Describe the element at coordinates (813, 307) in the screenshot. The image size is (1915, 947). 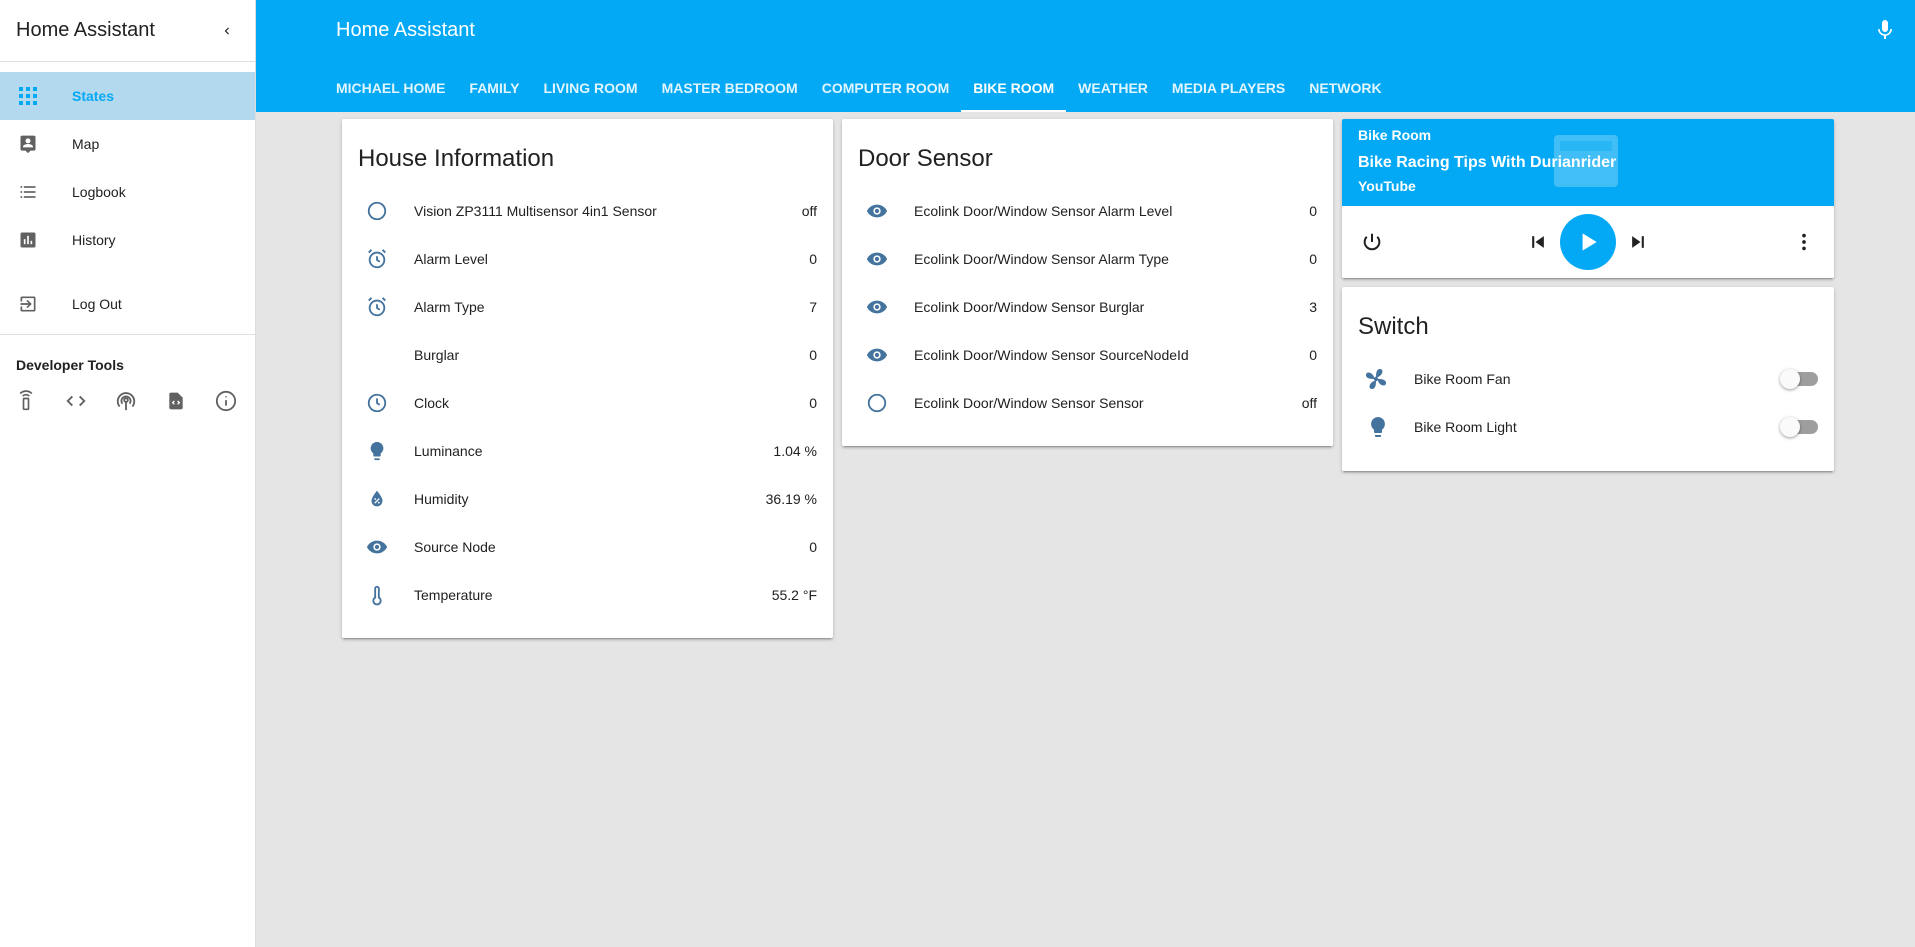
I see `entity-state: 7` at that location.